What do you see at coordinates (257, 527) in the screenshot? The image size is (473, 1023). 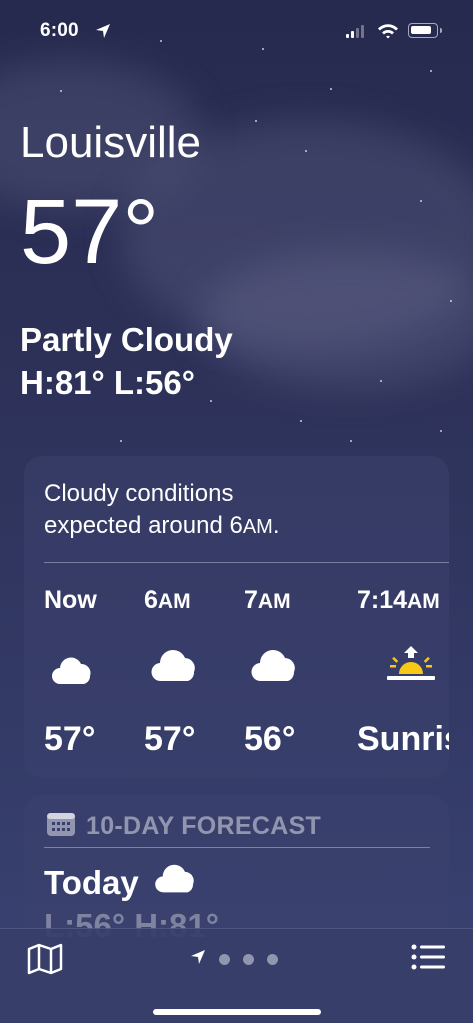 I see `summary-ampm: AM` at bounding box center [257, 527].